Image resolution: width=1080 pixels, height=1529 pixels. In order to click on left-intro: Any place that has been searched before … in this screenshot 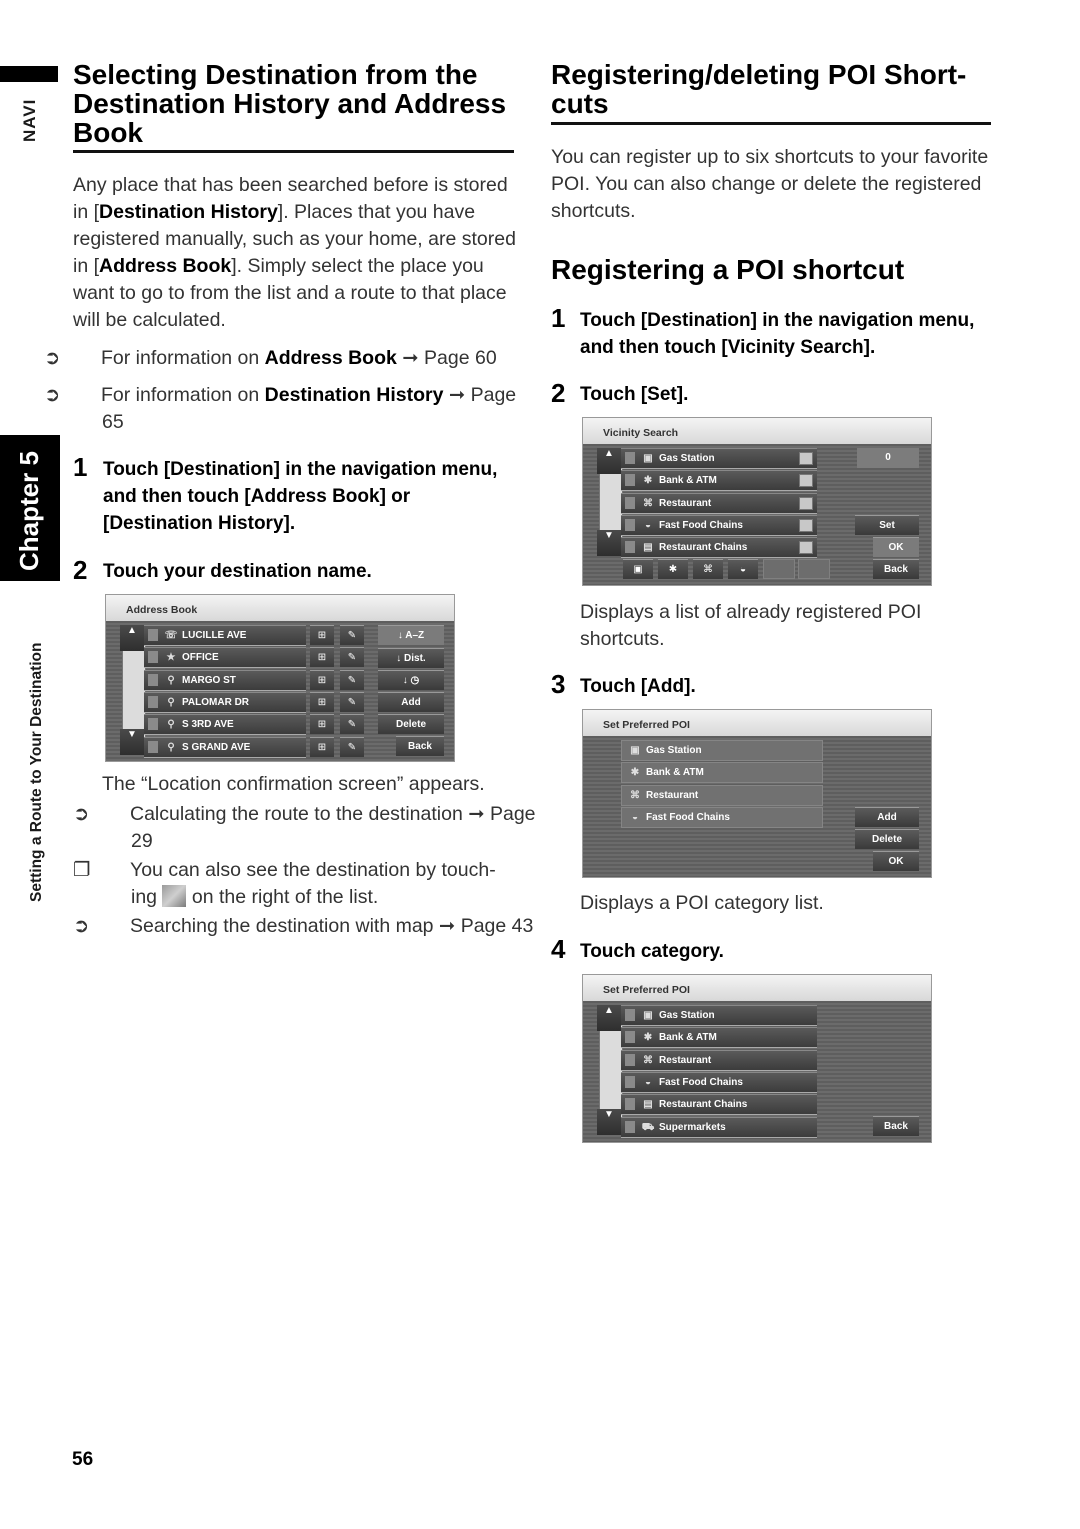, I will do `click(295, 253)`.